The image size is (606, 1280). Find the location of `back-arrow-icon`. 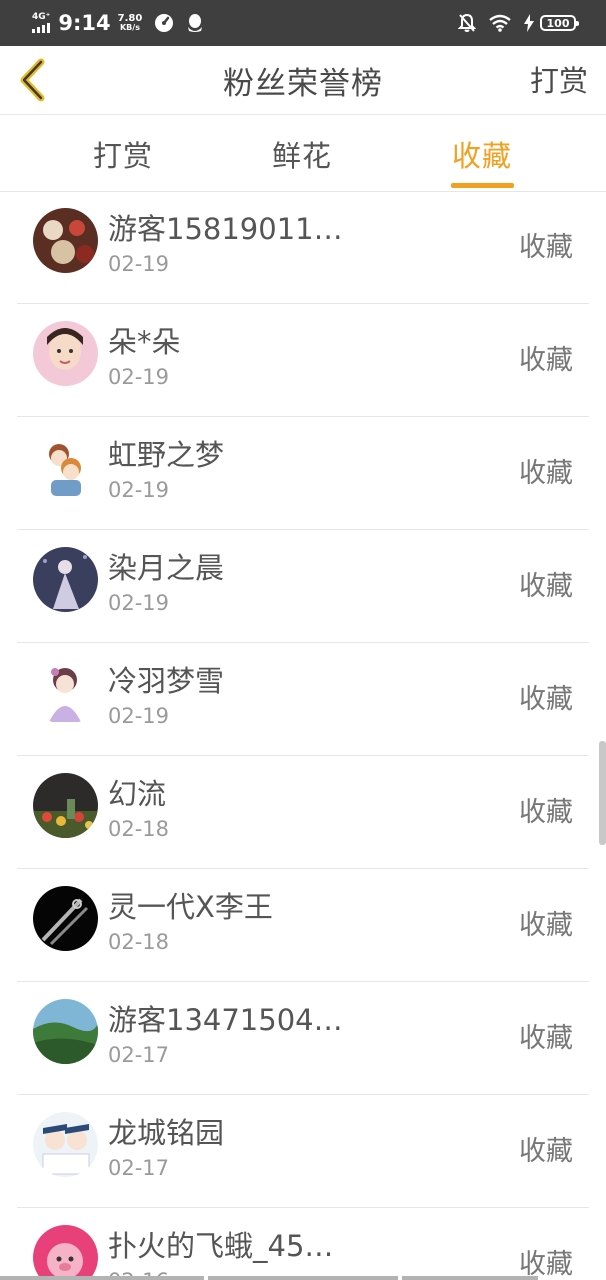

back-arrow-icon is located at coordinates (32, 80).